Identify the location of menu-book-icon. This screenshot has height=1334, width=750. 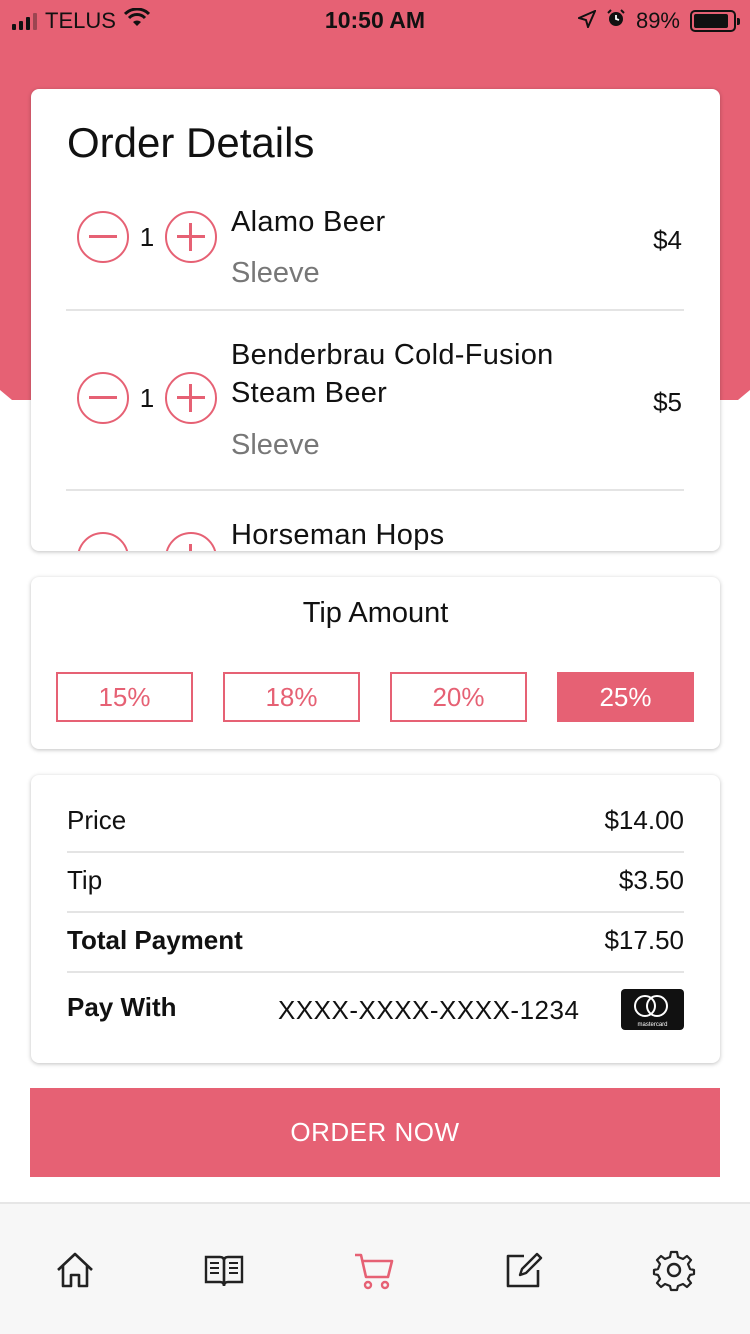
(224, 1271).